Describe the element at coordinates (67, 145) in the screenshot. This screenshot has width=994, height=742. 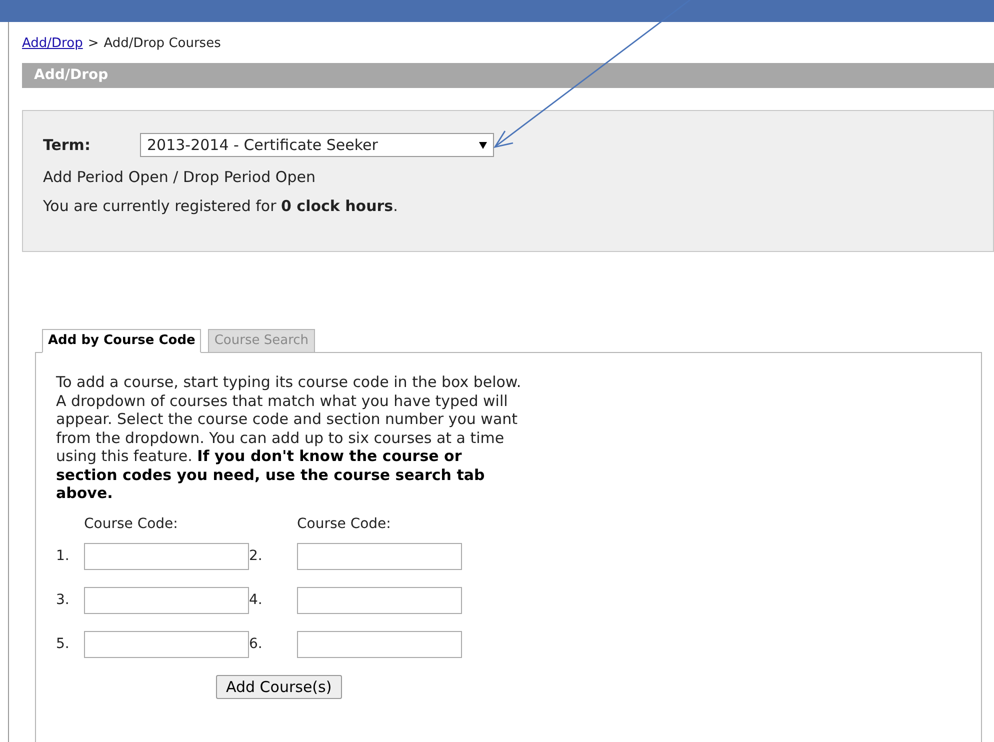
I see `term-label: Term:` at that location.